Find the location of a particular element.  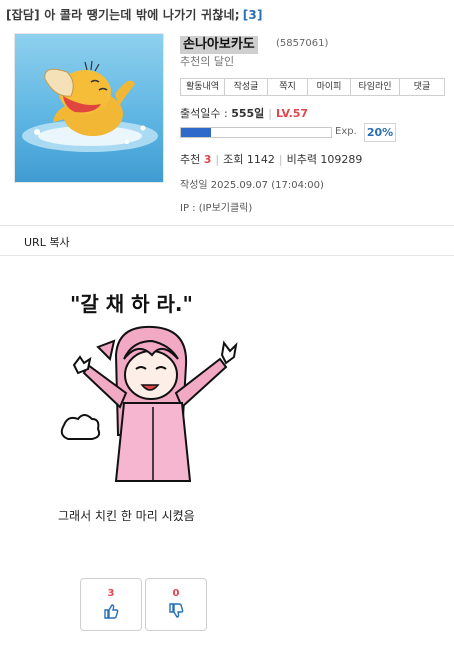

level-badge: LV.57 is located at coordinates (292, 113).